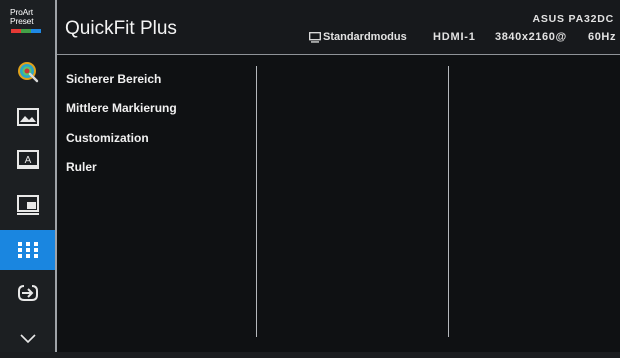  Describe the element at coordinates (531, 37) in the screenshot. I see `resolution: 3840x2160@` at that location.